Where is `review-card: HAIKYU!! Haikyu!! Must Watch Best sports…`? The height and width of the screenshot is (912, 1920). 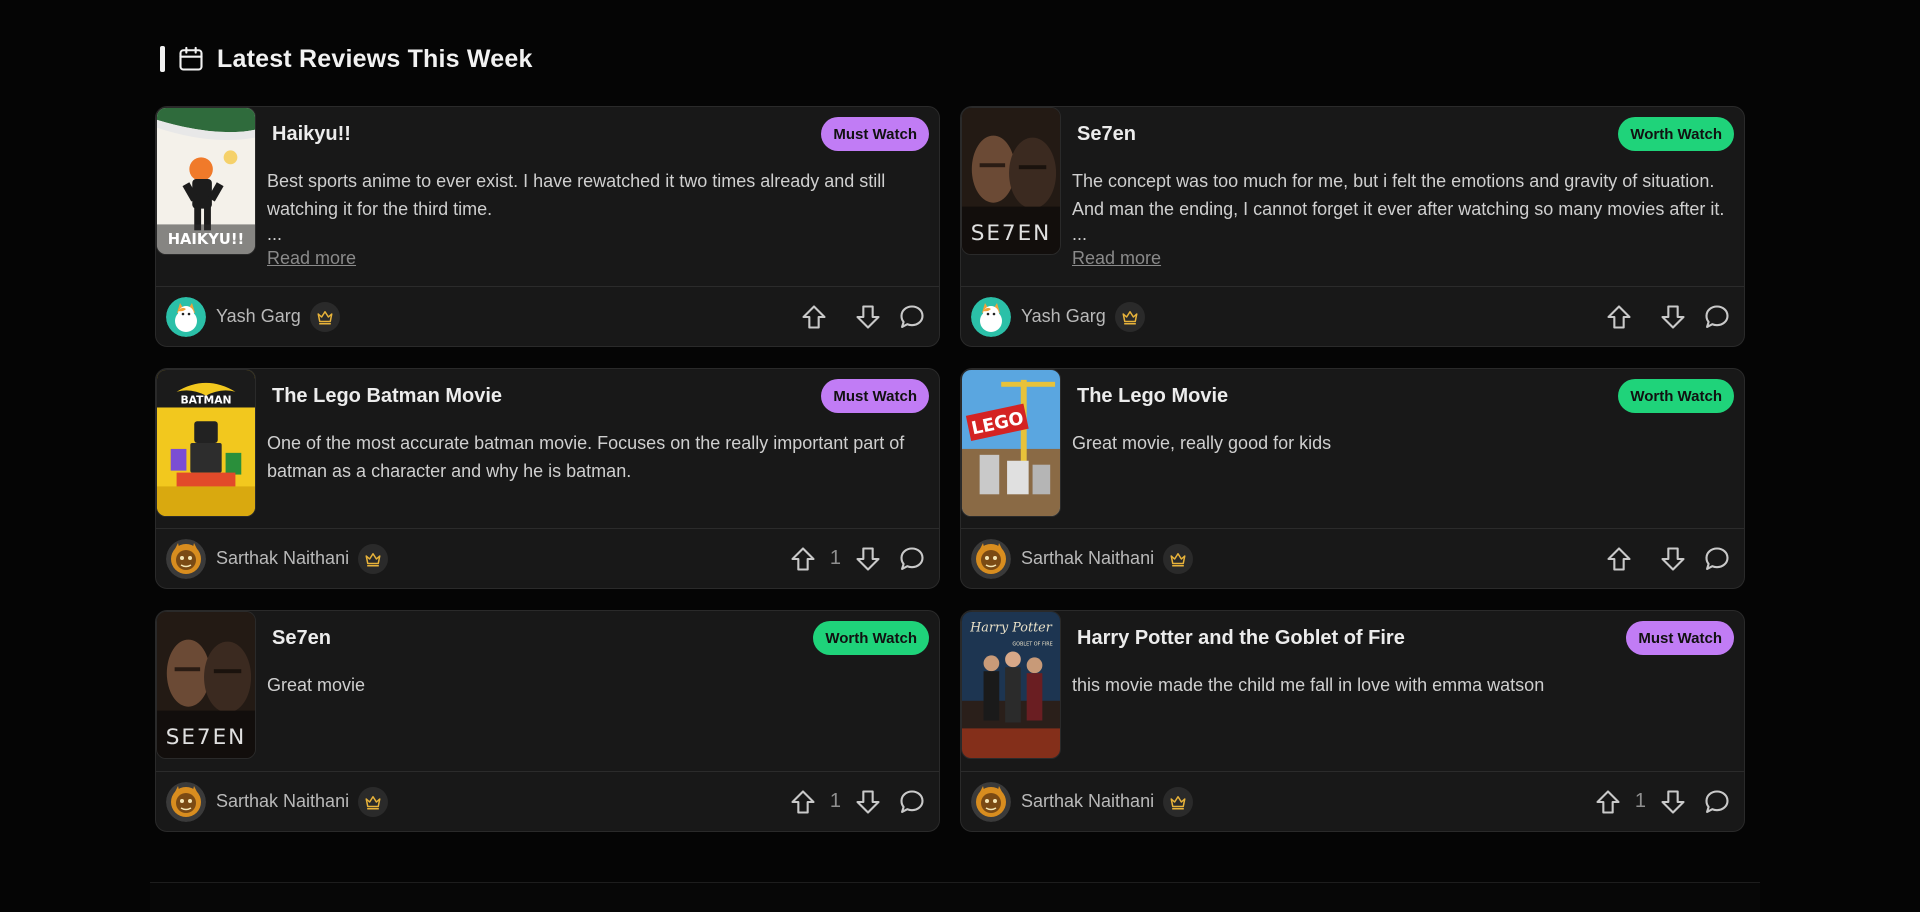 review-card: HAIKYU!! Haikyu!! Must Watch Best sports… is located at coordinates (547, 226).